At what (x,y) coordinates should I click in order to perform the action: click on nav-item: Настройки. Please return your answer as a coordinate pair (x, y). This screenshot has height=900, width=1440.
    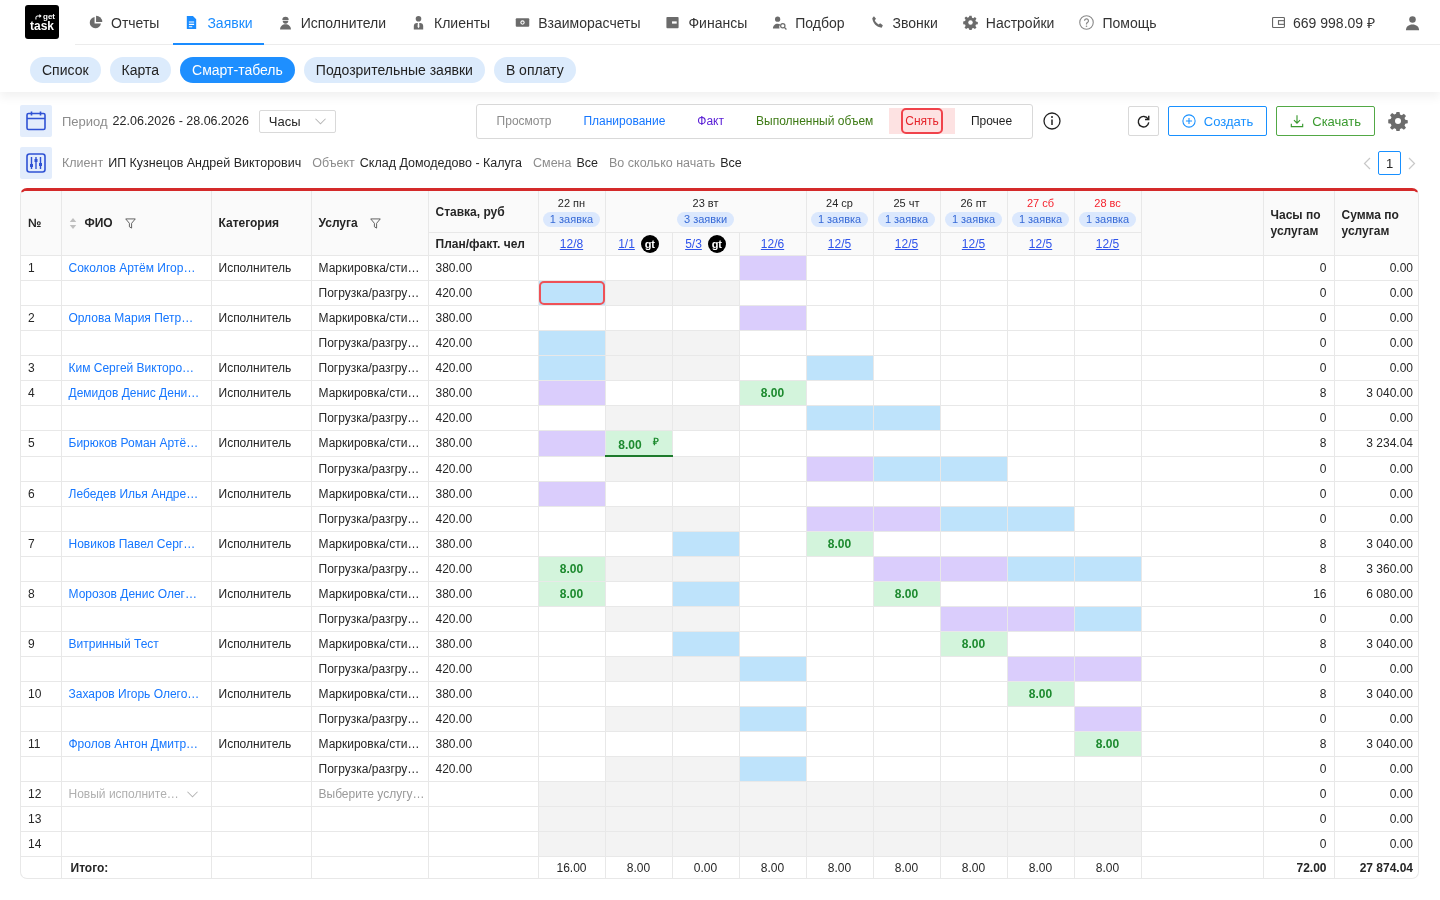
    Looking at the image, I should click on (1008, 22).